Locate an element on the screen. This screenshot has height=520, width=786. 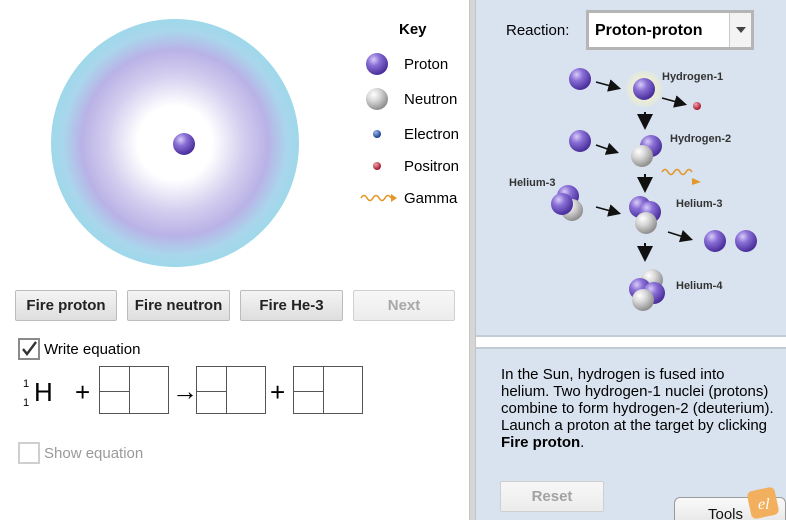
fire-neutron-button: Fire neutron is located at coordinates (178, 305).